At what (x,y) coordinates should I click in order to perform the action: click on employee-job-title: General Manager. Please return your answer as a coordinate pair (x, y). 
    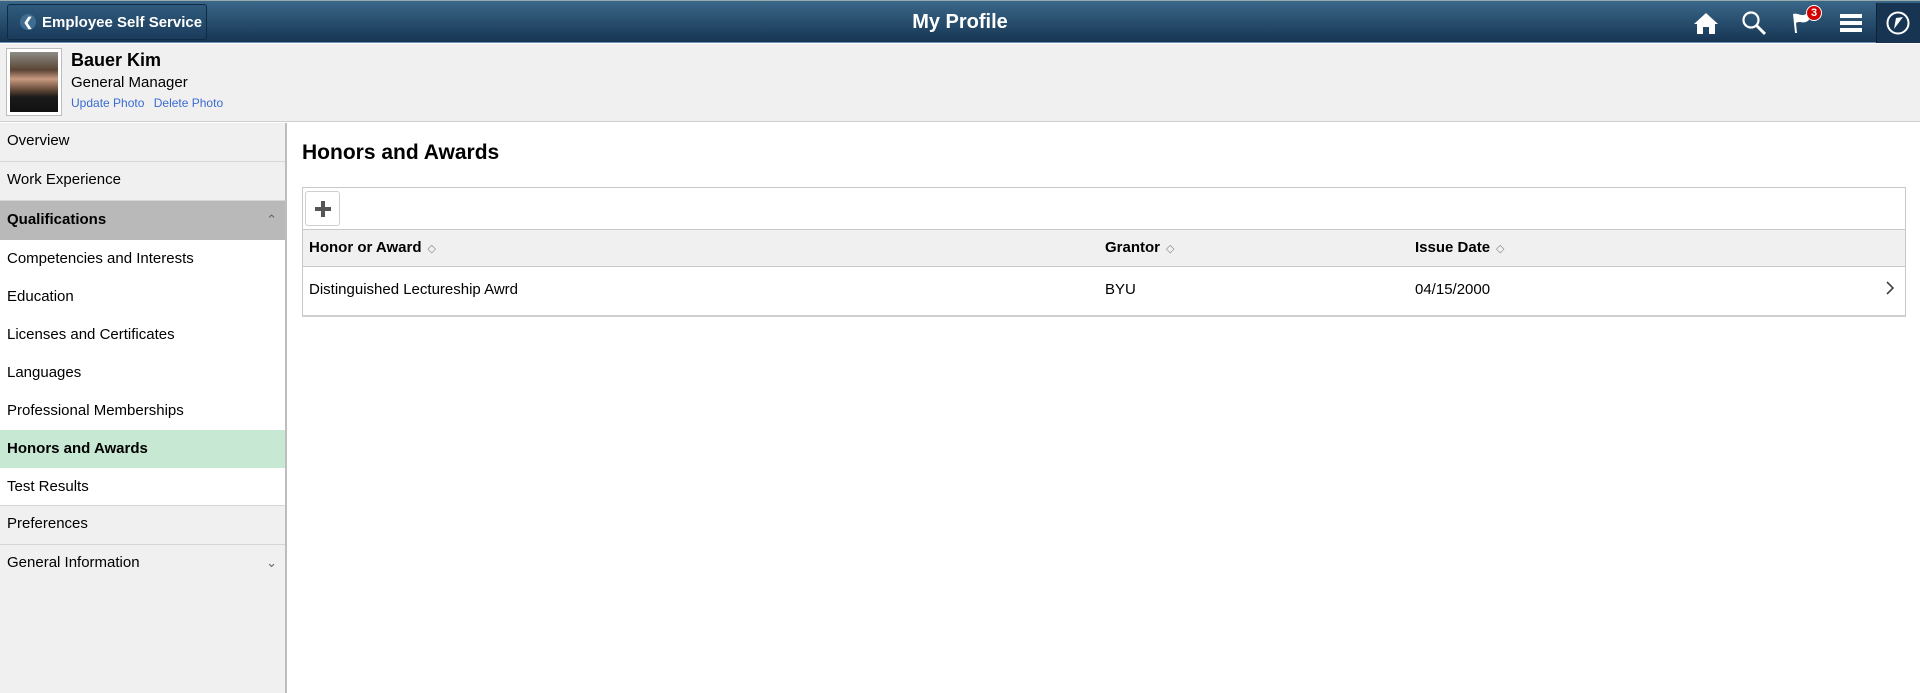
    Looking at the image, I should click on (129, 82).